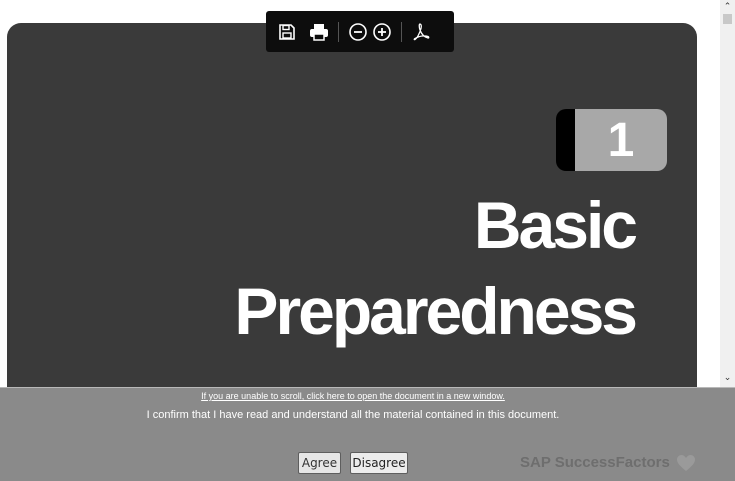 The width and height of the screenshot is (735, 481). I want to click on save-button, so click(287, 32).